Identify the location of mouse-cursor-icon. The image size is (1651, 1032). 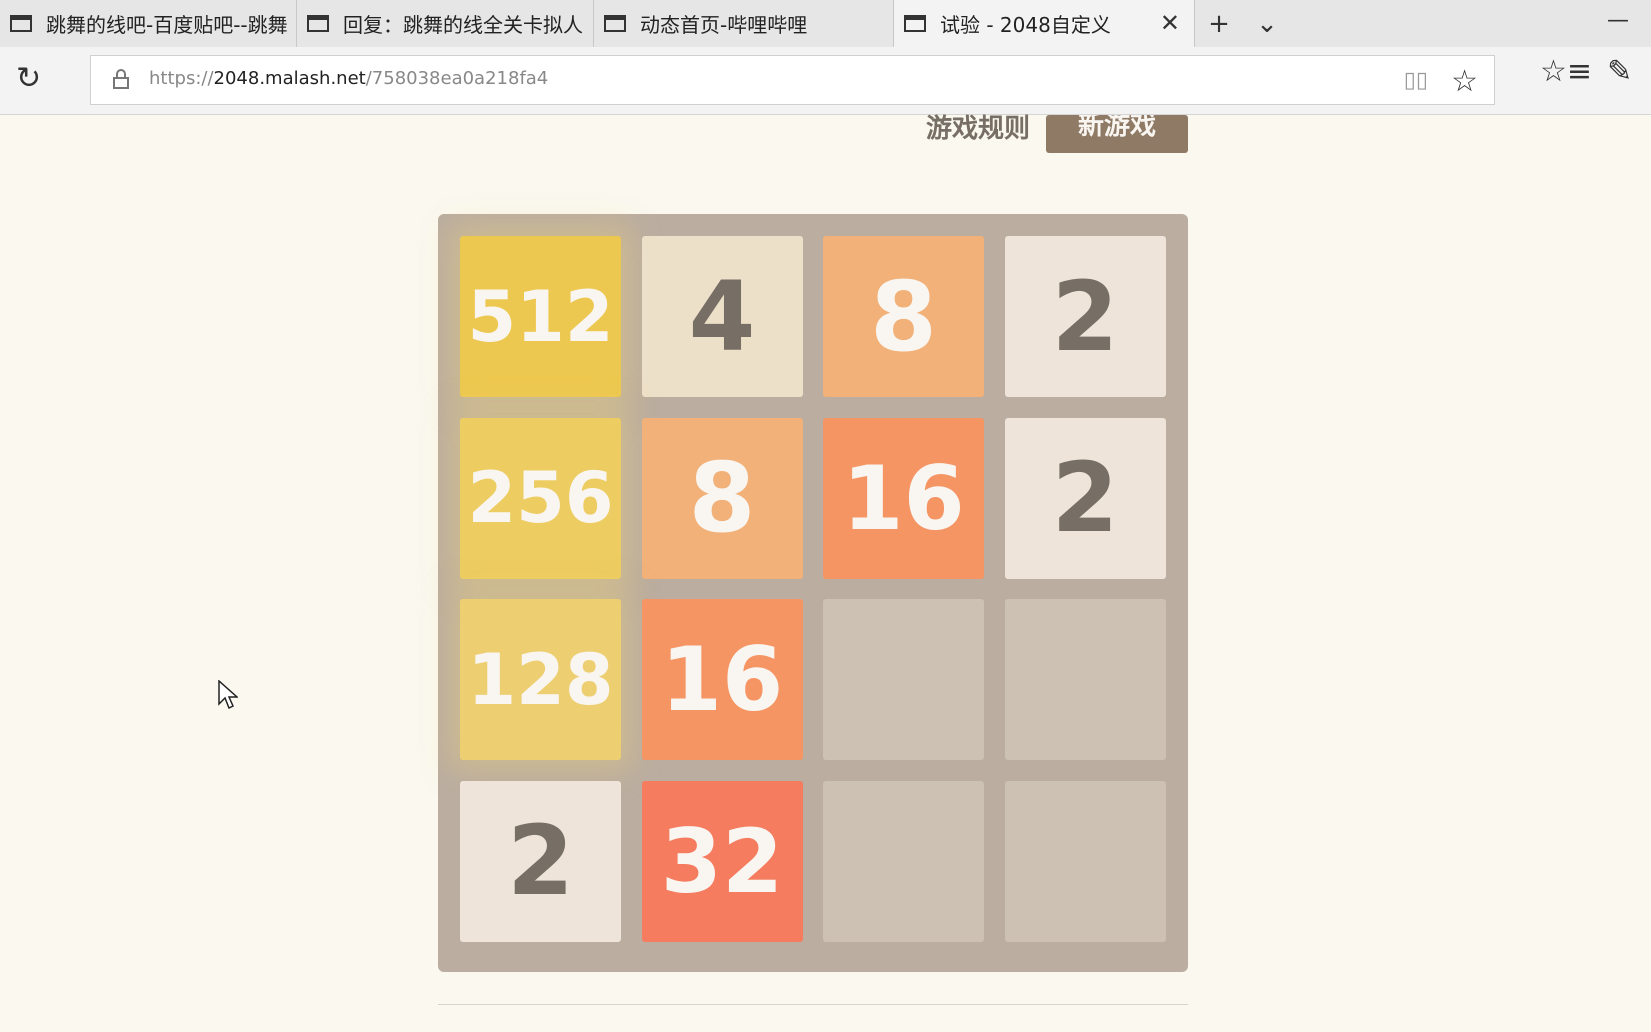
(228, 695).